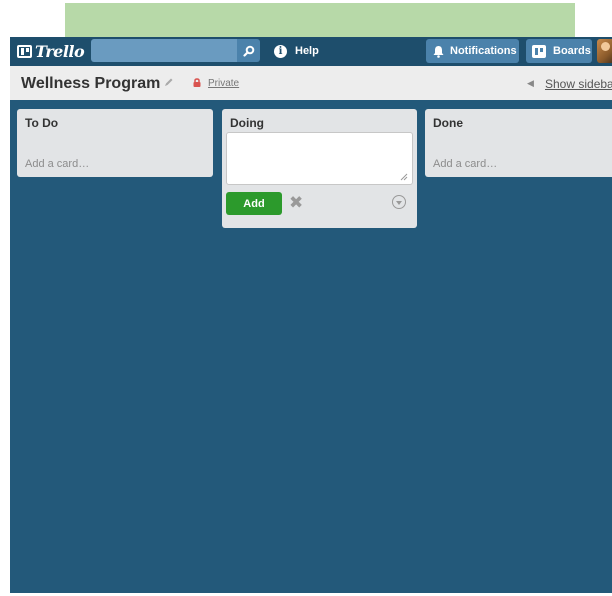 Image resolution: width=612 pixels, height=596 pixels. What do you see at coordinates (60, 51) in the screenshot?
I see `logo-text: Trello` at bounding box center [60, 51].